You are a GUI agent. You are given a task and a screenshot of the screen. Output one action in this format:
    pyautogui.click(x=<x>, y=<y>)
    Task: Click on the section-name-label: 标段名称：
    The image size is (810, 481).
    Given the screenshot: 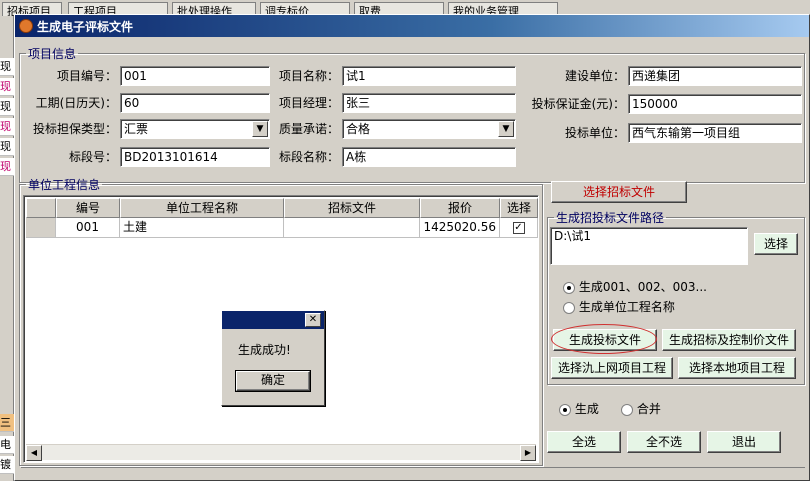 What is the action you would take?
    pyautogui.click(x=308, y=157)
    